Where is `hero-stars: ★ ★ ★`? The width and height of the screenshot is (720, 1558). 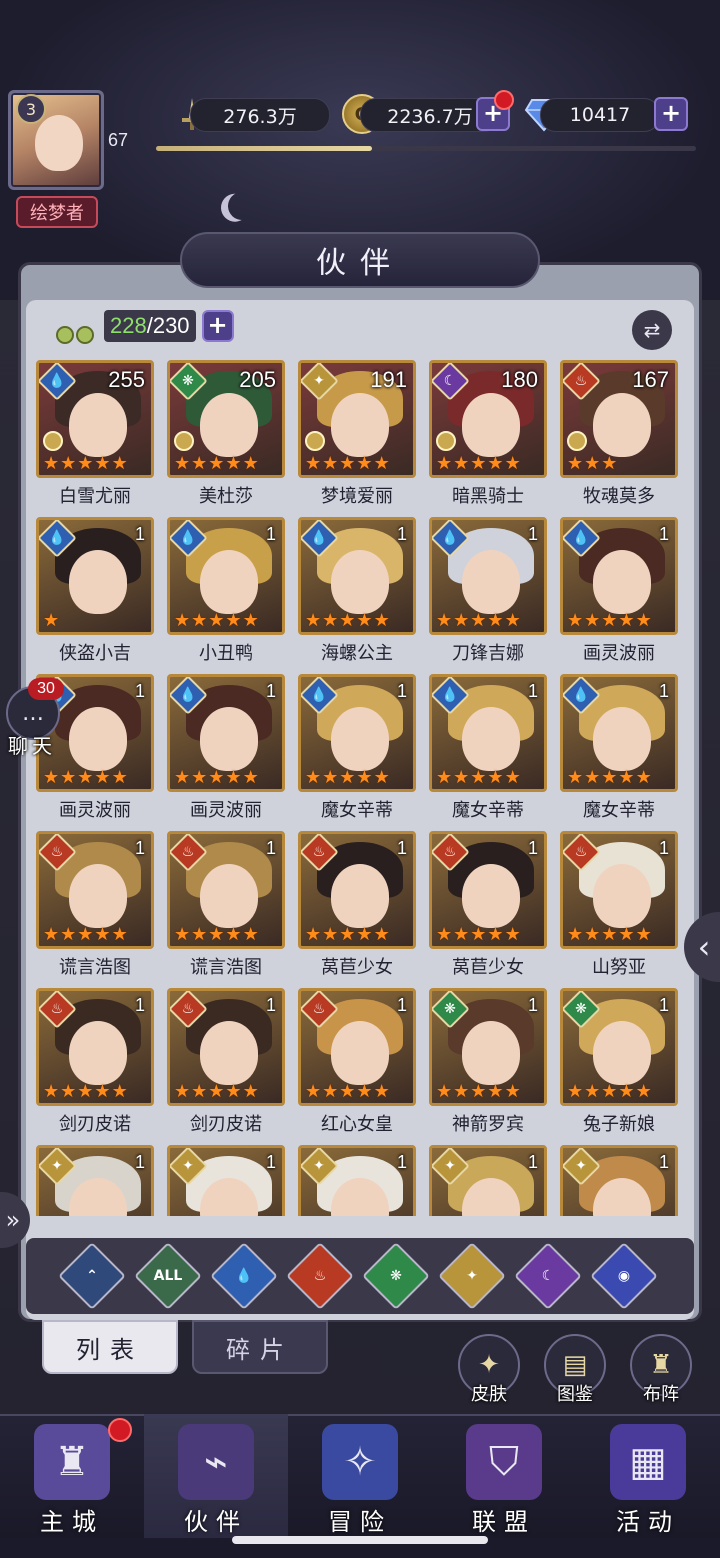 hero-stars: ★ ★ ★ is located at coordinates (592, 464).